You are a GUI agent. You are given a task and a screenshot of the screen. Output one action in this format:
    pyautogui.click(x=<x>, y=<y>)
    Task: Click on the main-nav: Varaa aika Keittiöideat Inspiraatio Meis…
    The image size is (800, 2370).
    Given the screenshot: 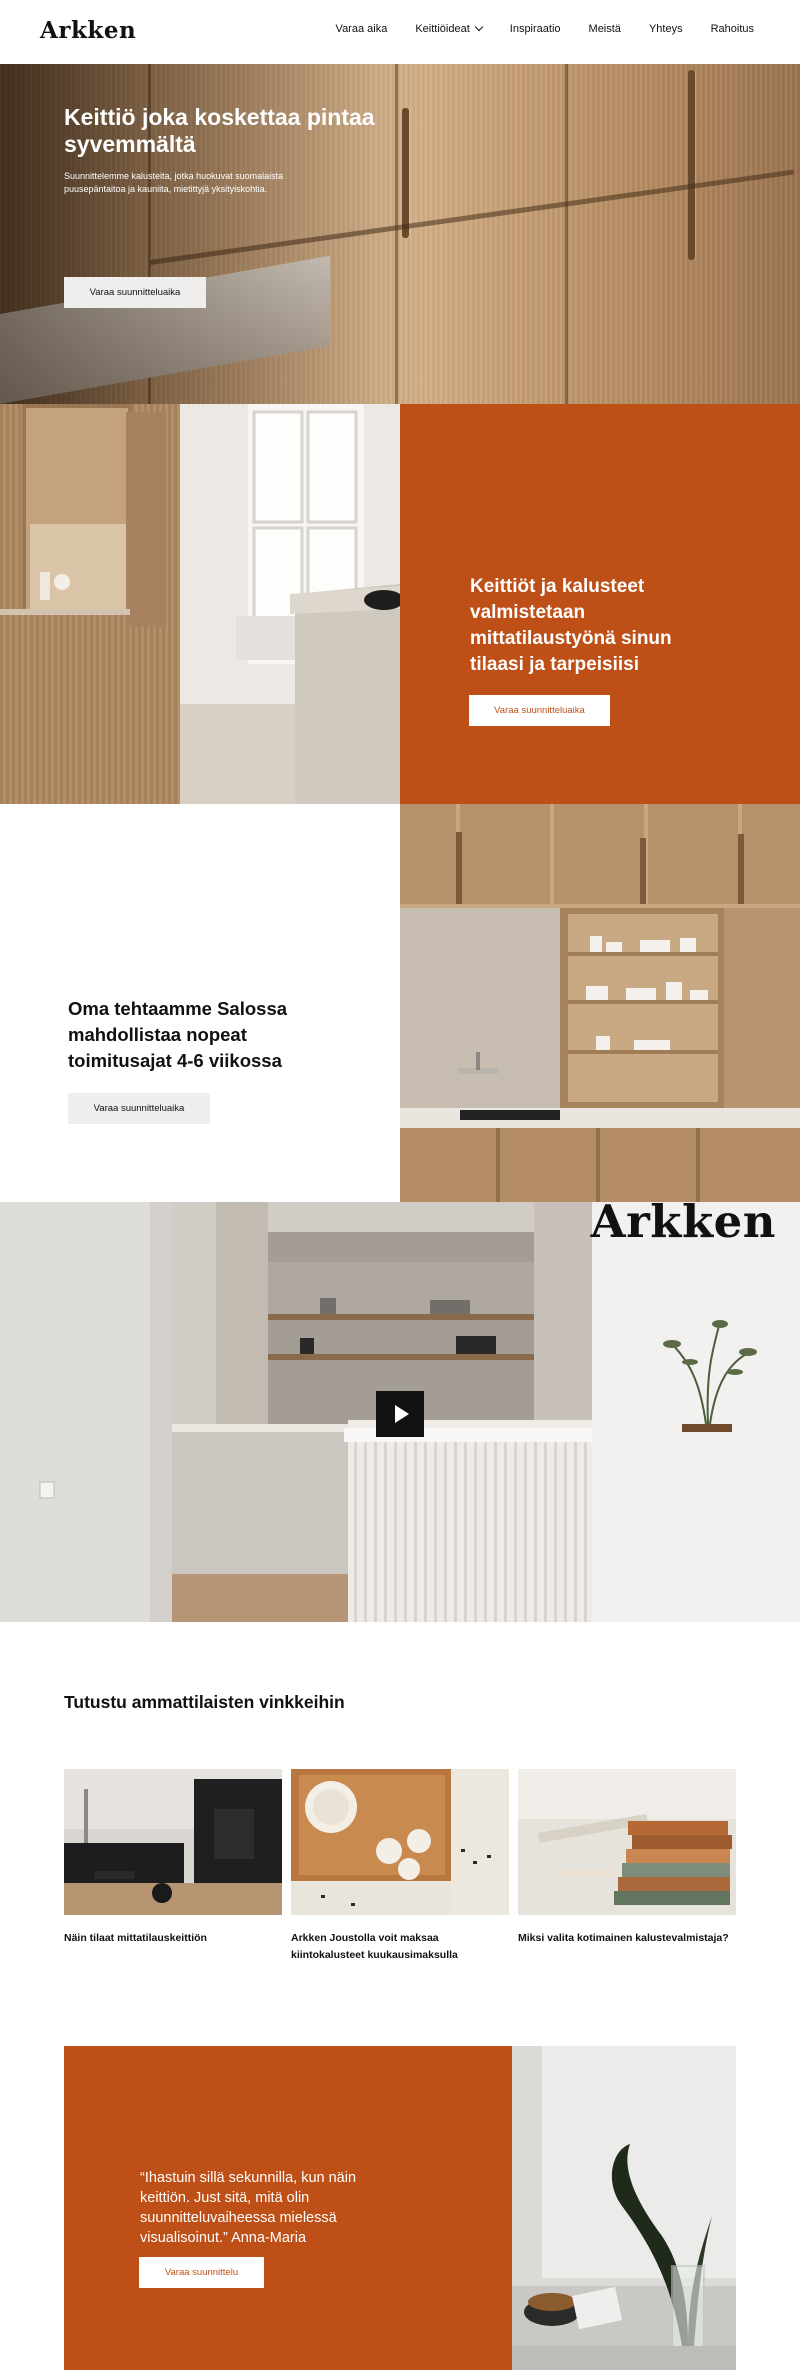 What is the action you would take?
    pyautogui.click(x=531, y=28)
    